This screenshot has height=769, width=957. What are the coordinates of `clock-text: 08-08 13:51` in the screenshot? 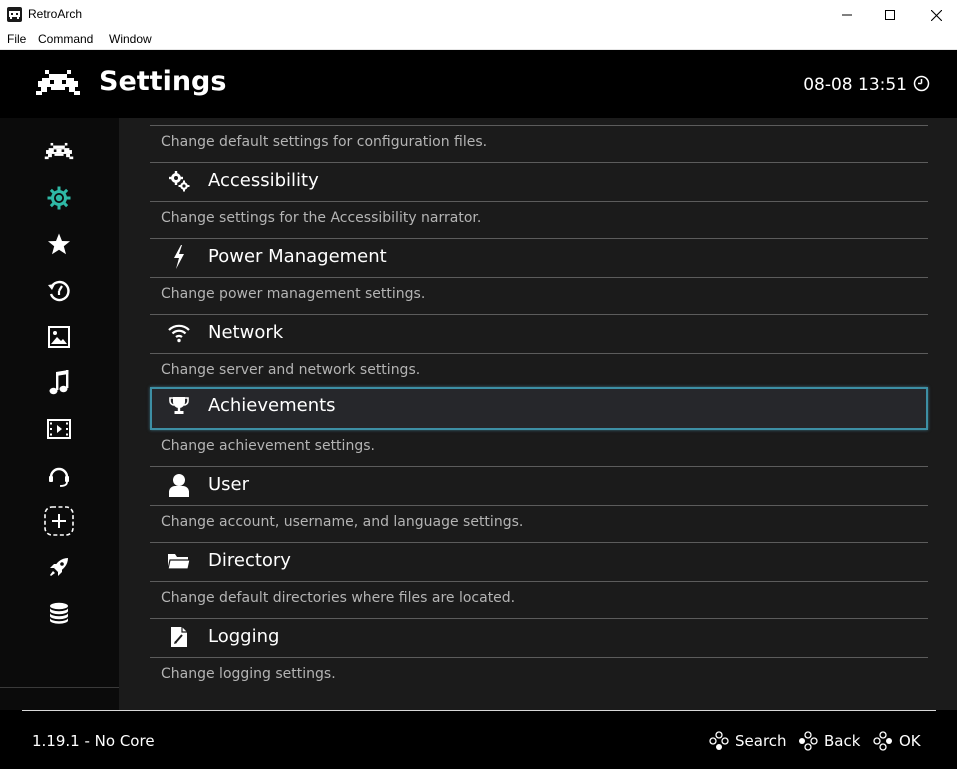 It's located at (855, 85).